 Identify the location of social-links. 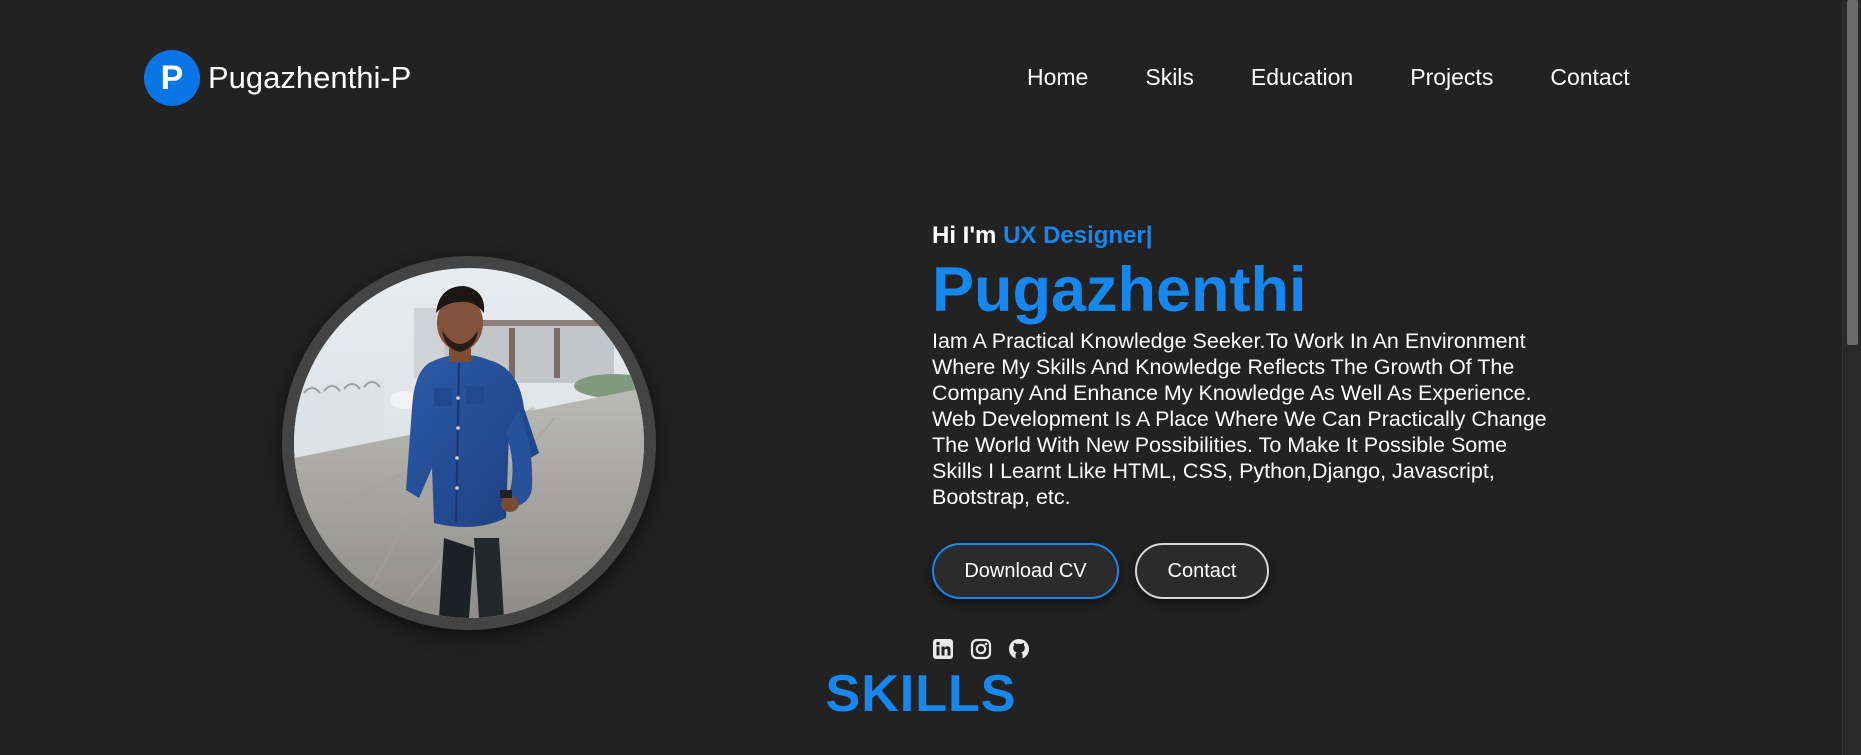
(981, 649).